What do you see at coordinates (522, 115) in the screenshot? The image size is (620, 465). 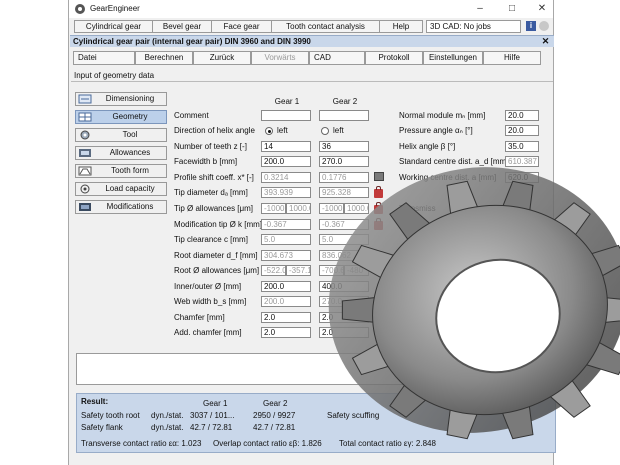 I see `normal-module-input: 20.0` at bounding box center [522, 115].